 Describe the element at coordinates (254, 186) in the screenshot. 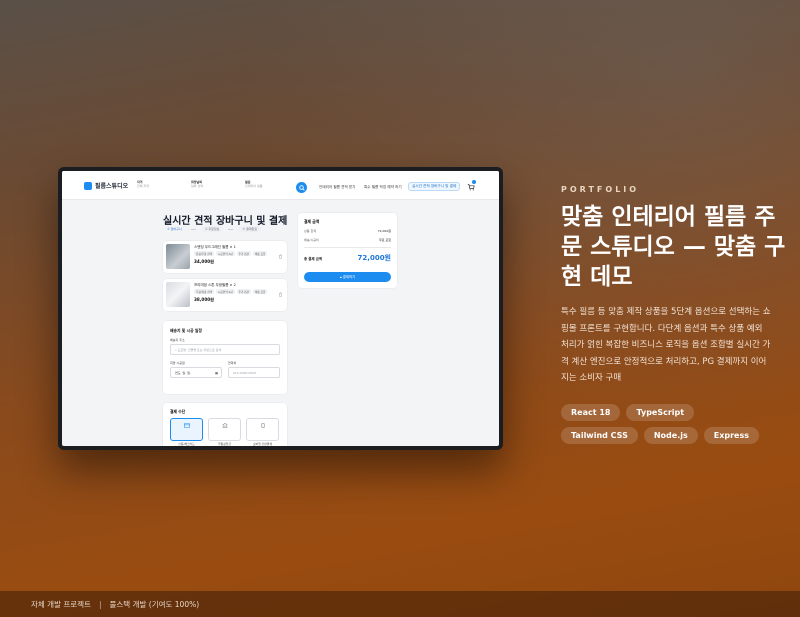

I see `search-field-placeholder: 인테리어 필름` at that location.